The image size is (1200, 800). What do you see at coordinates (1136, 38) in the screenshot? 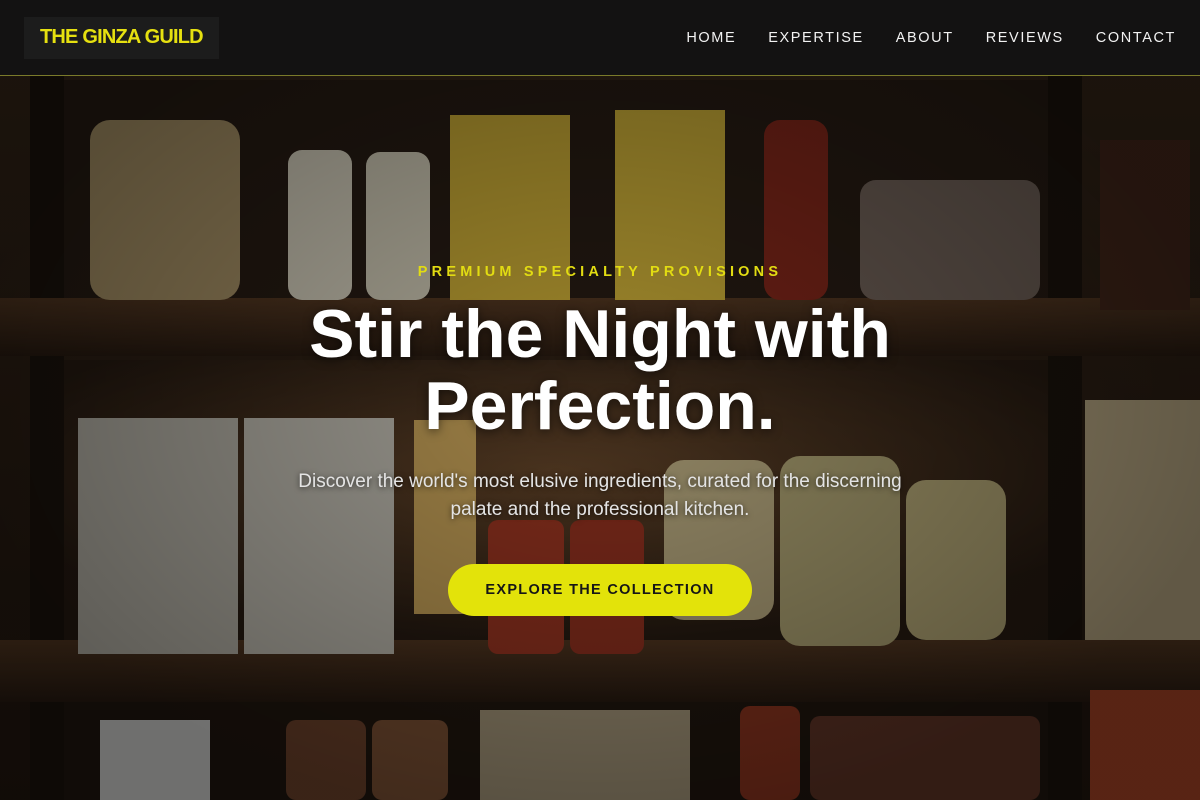
I see `nav-link-contact: CONTACT` at bounding box center [1136, 38].